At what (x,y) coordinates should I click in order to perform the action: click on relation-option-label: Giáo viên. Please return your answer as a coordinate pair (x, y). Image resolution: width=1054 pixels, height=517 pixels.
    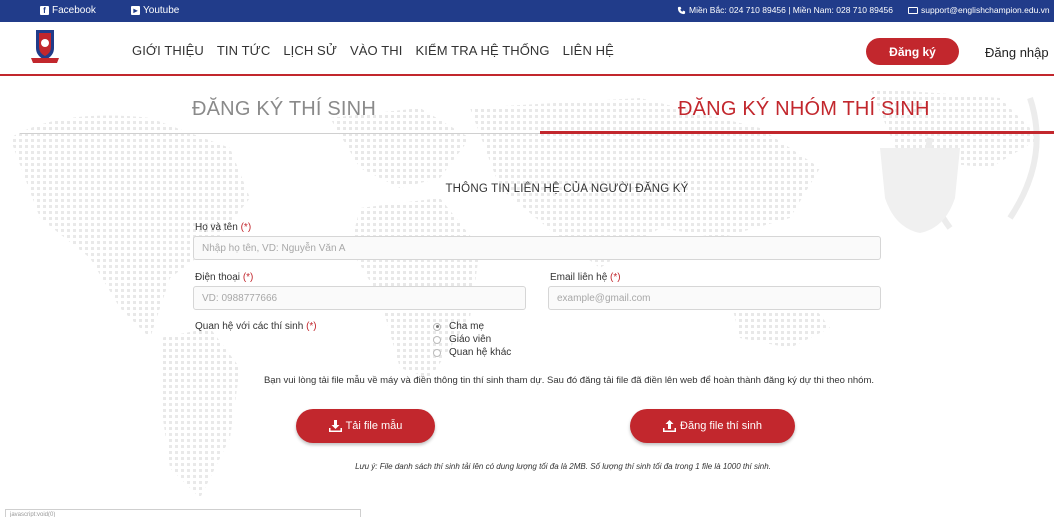
    Looking at the image, I should click on (470, 339).